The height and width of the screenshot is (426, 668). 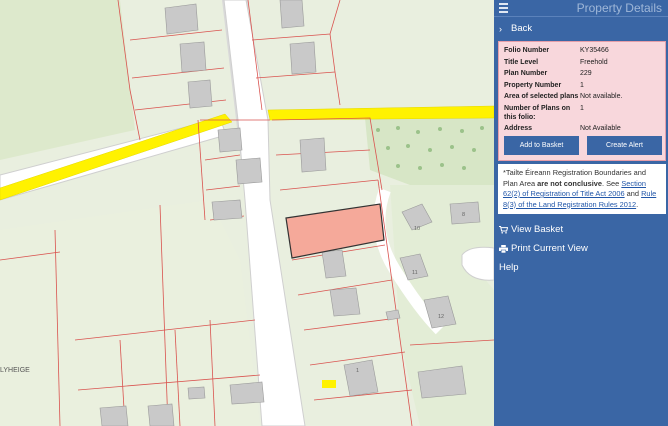 I want to click on detail-key: Number of Plans on this folio:, so click(x=537, y=112).